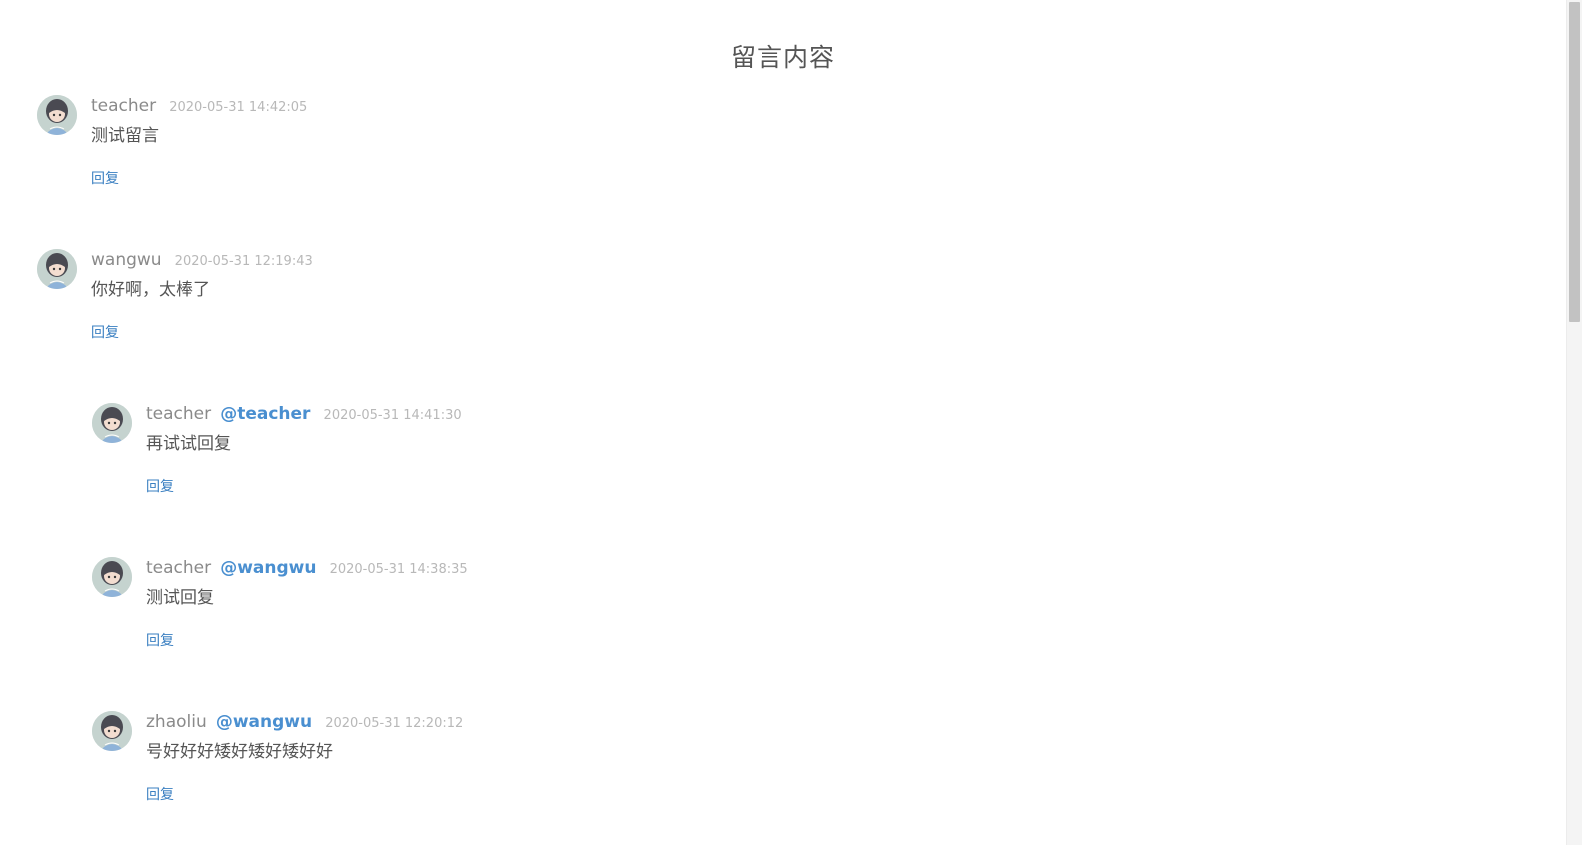 The width and height of the screenshot is (1582, 845). What do you see at coordinates (394, 723) in the screenshot?
I see `comment-time: 2020-05-31 12:20:12` at bounding box center [394, 723].